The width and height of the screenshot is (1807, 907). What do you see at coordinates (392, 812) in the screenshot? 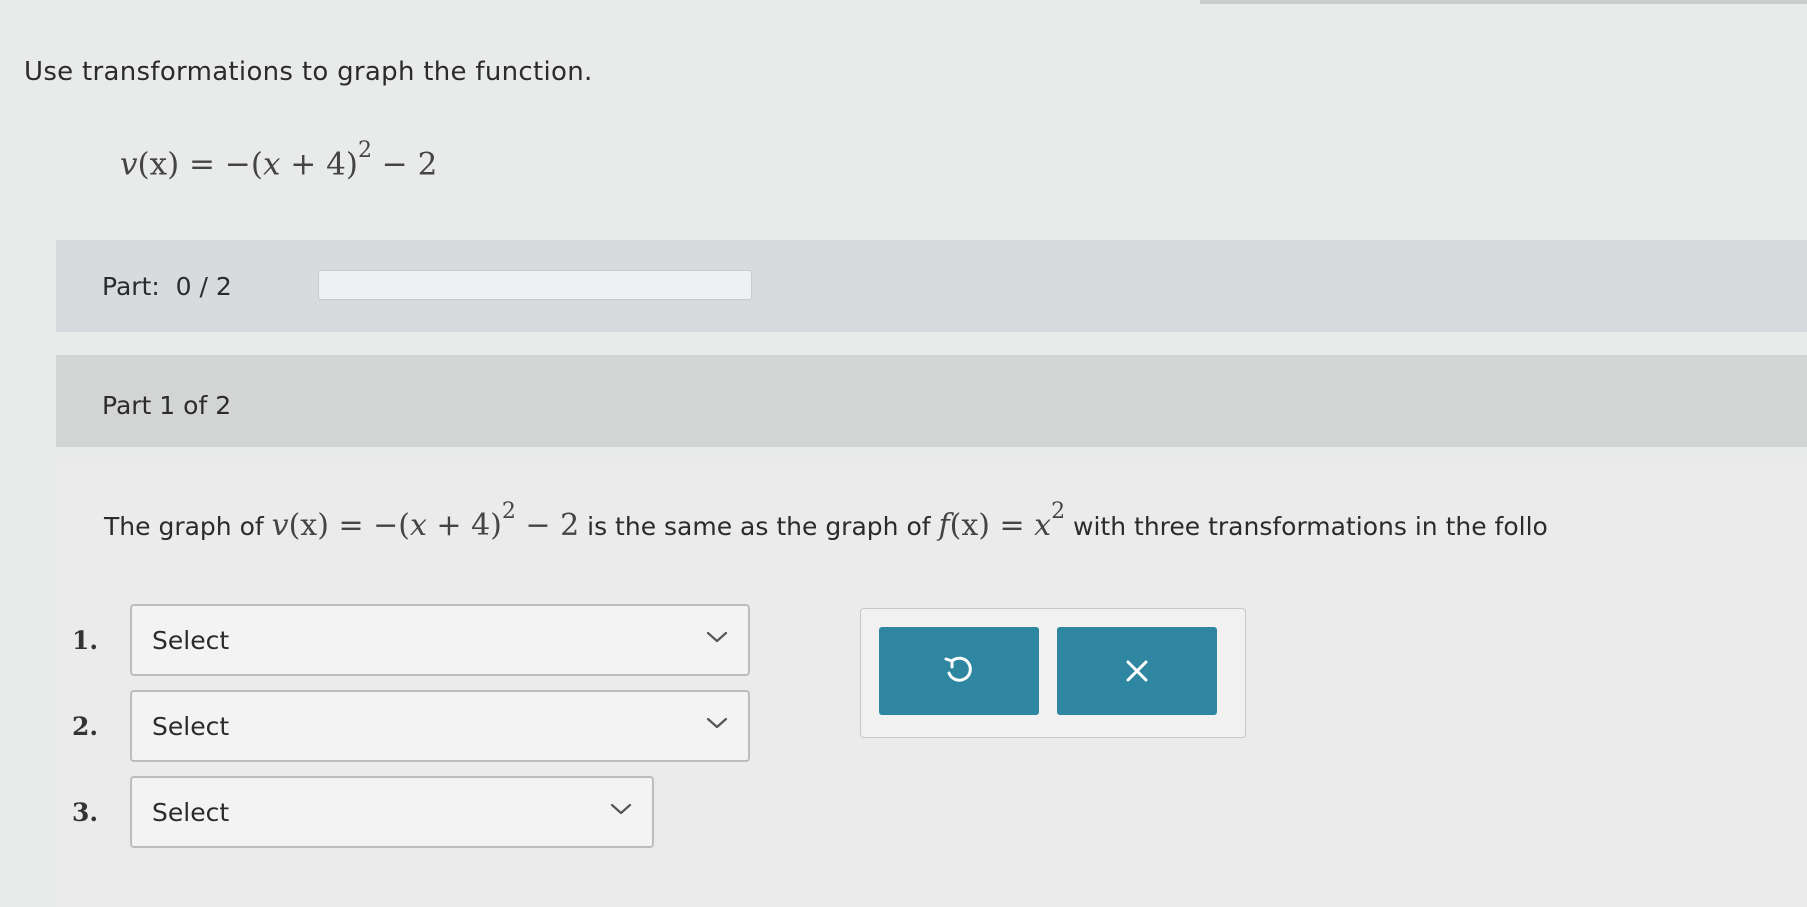
I see `transformation-select-3: Select` at bounding box center [392, 812].